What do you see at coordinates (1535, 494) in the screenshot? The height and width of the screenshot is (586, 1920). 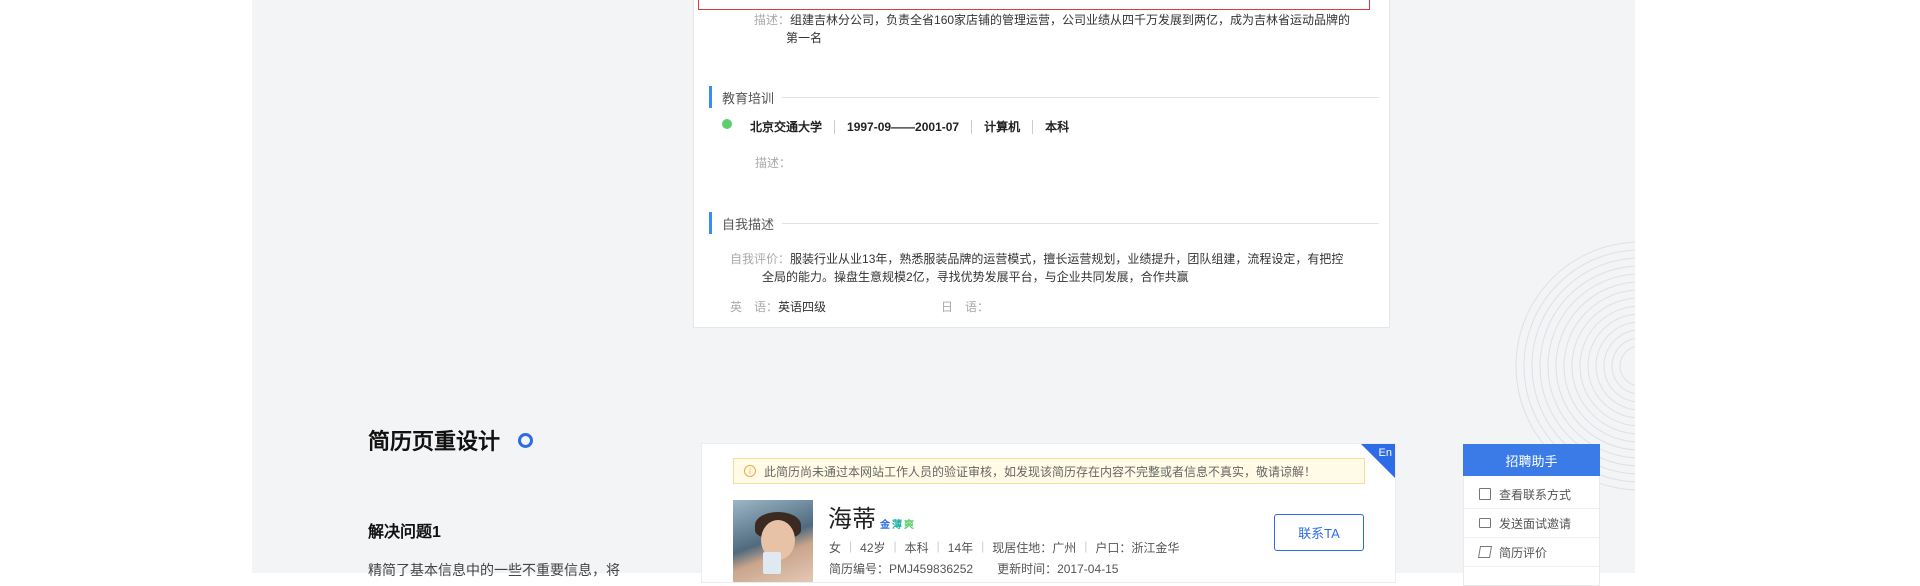 I see `menu-item-label: 查看联系方式` at bounding box center [1535, 494].